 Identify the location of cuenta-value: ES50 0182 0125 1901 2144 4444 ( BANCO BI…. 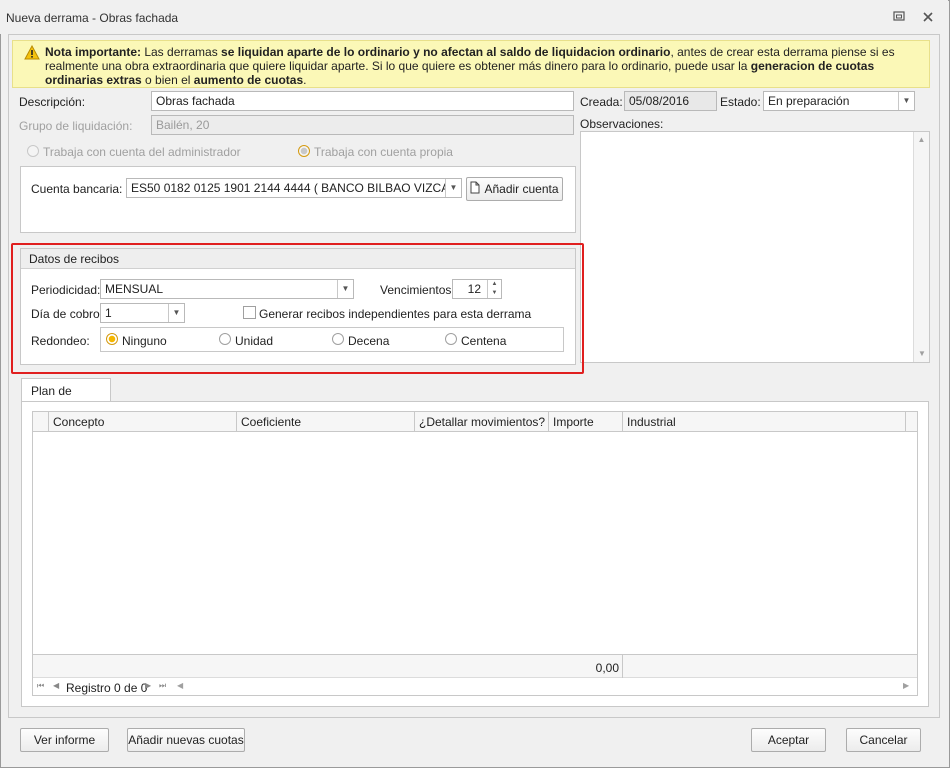
(296, 188).